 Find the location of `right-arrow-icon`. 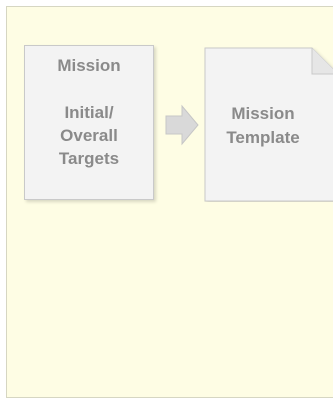

right-arrow-icon is located at coordinates (182, 125).